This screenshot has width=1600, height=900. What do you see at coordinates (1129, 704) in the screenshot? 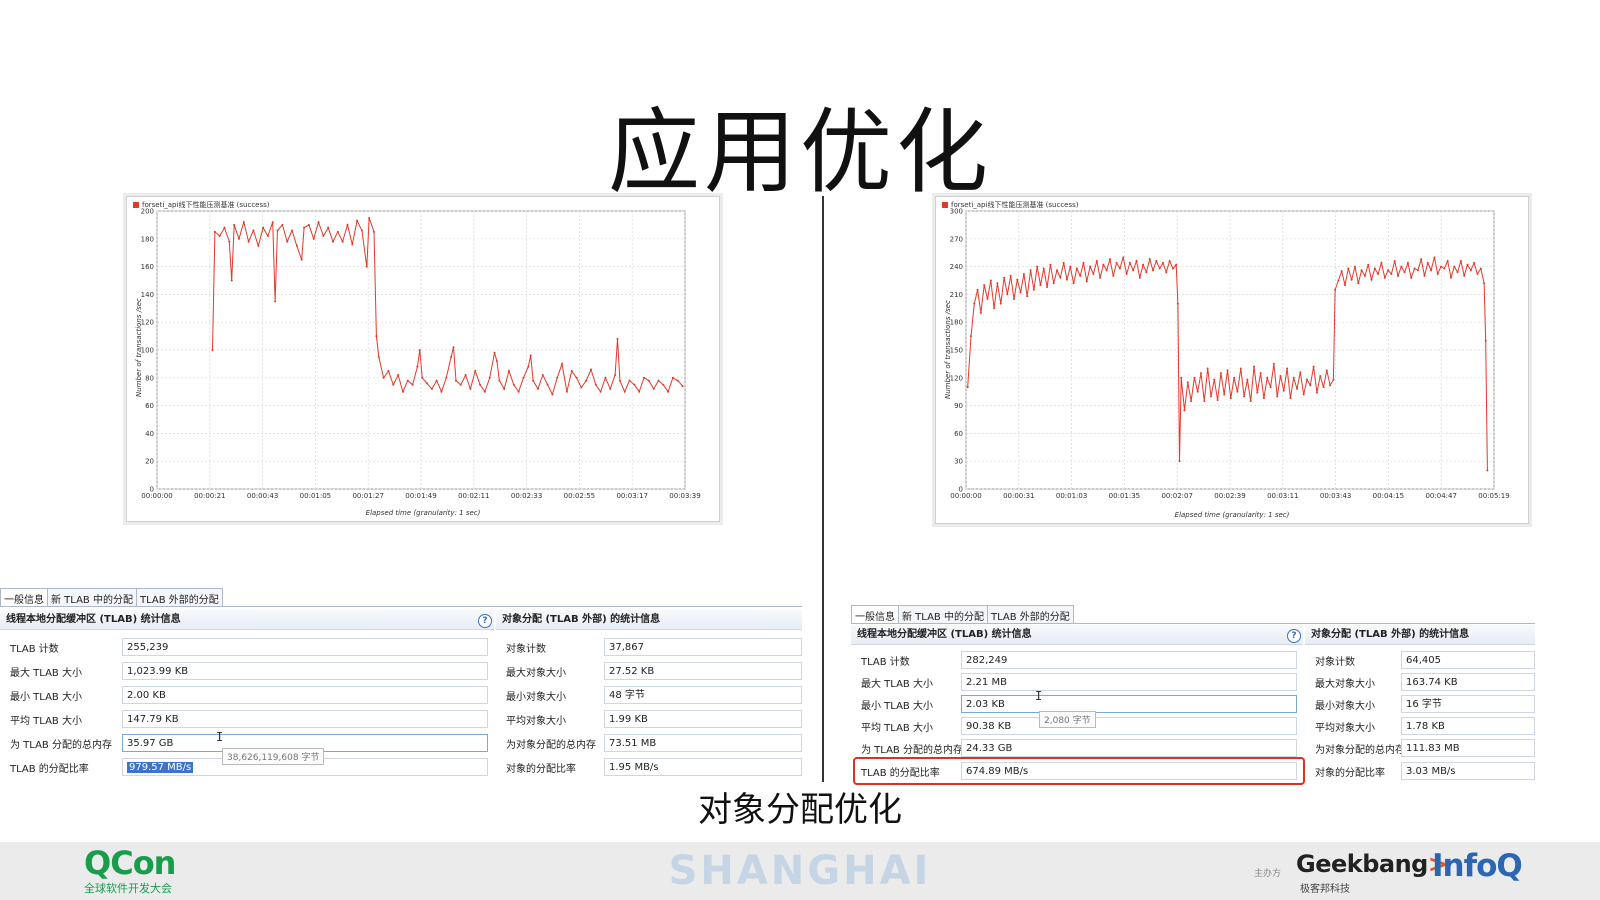
I see `min-tlab-size-field: 2.03 KB` at bounding box center [1129, 704].